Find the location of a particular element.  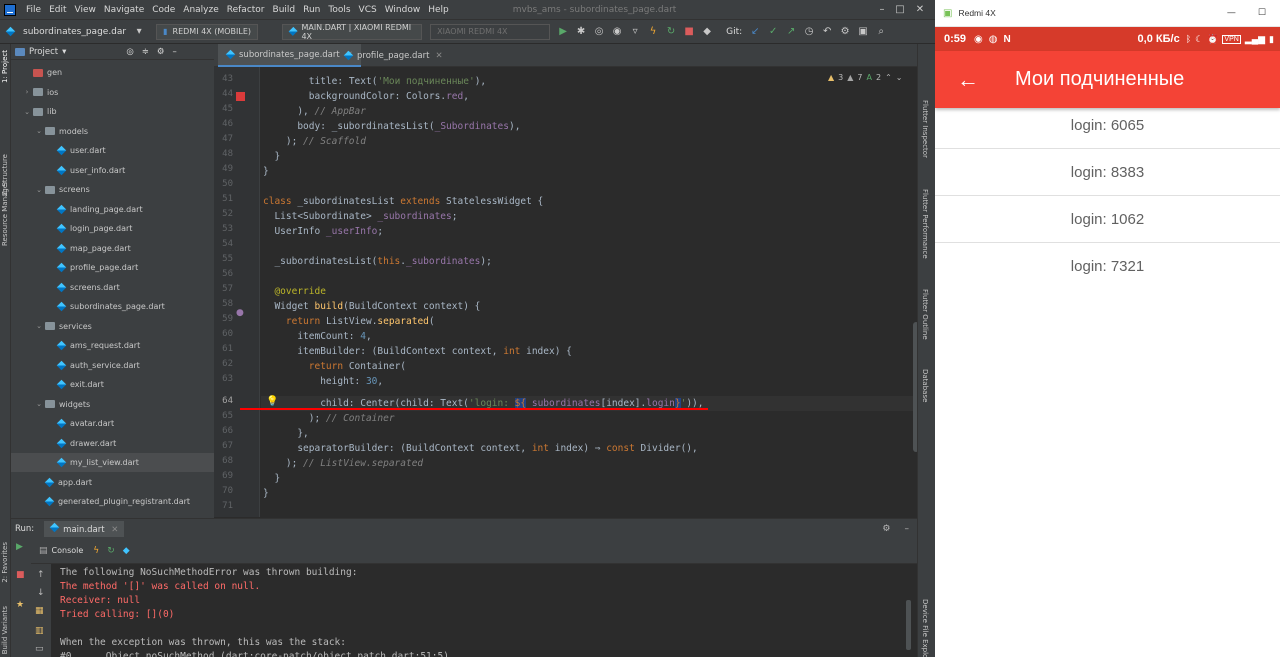

tree-item: avatar.dart is located at coordinates (112, 423).